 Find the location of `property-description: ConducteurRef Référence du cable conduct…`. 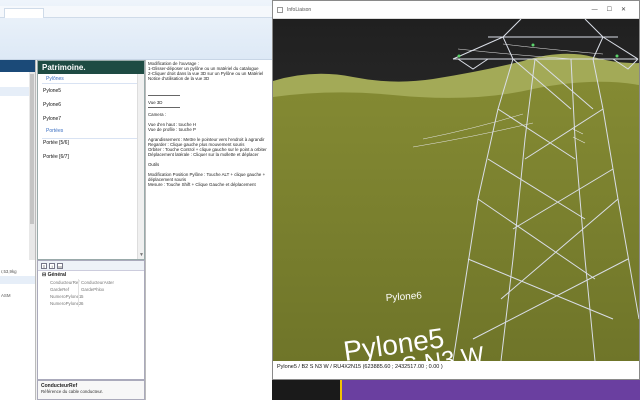

property-description: ConducteurRef Référence du cable conduct… is located at coordinates (91, 390).